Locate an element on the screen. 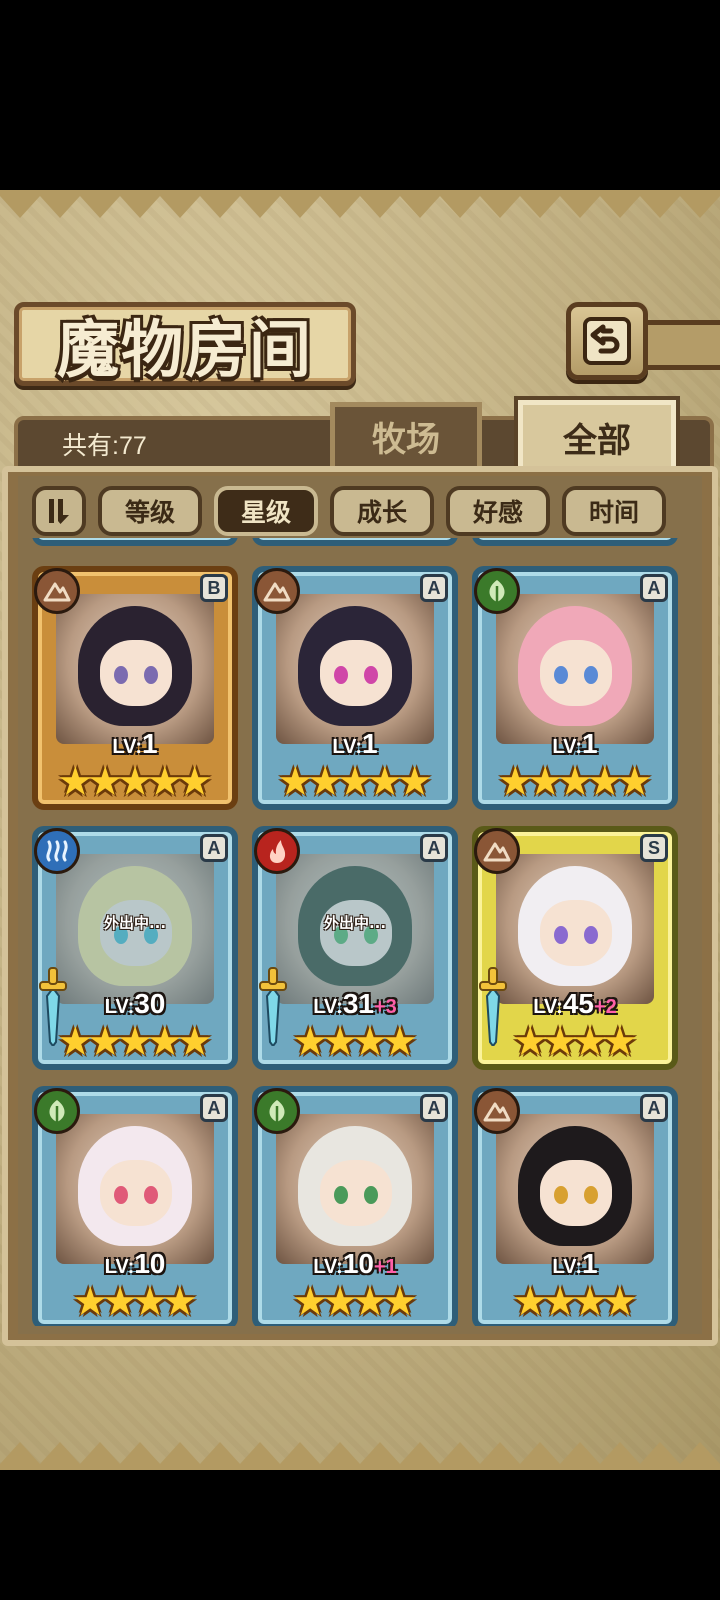 This screenshot has width=720, height=1600. return-arrow-icon is located at coordinates (607, 341).